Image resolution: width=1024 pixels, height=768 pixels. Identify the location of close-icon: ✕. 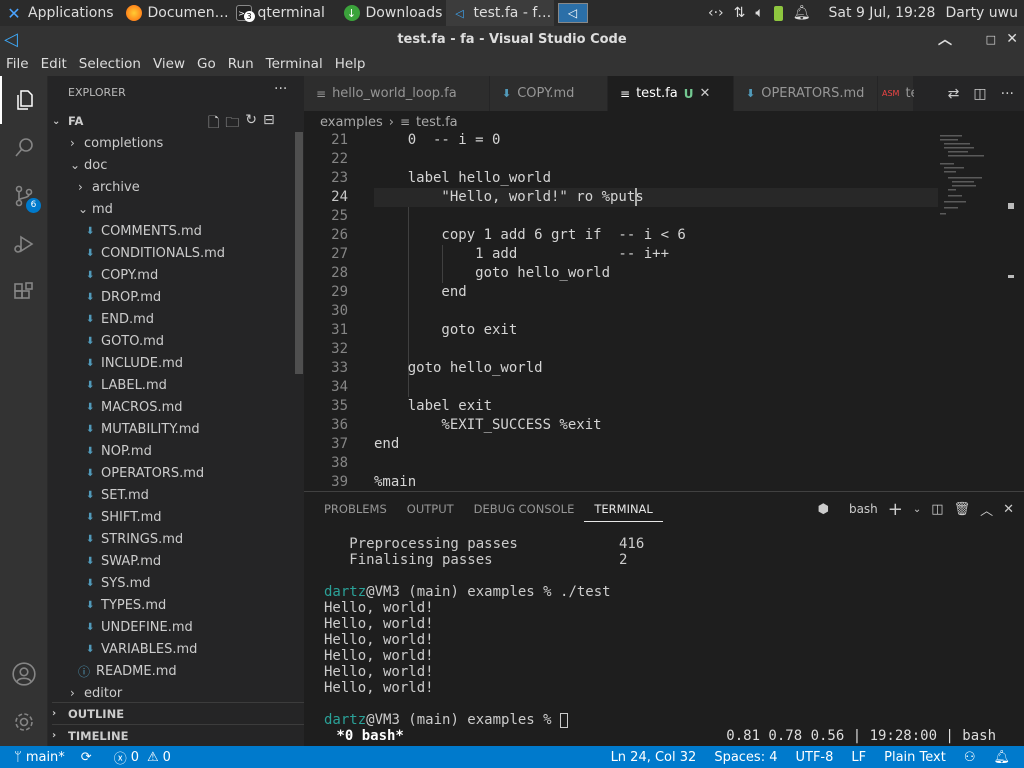
(704, 93).